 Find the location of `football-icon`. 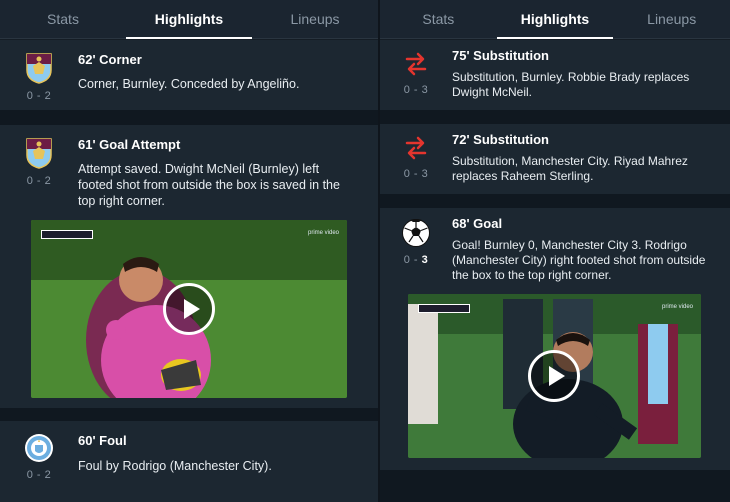

football-icon is located at coordinates (416, 233).